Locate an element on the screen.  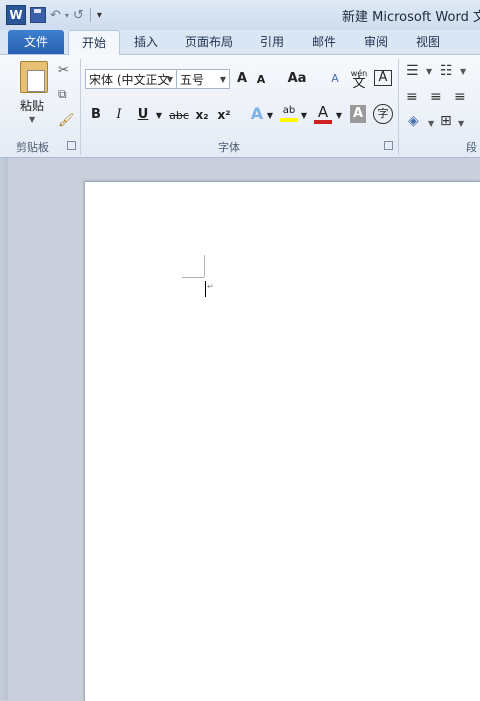
grow-font-button: A is located at coordinates (242, 79).